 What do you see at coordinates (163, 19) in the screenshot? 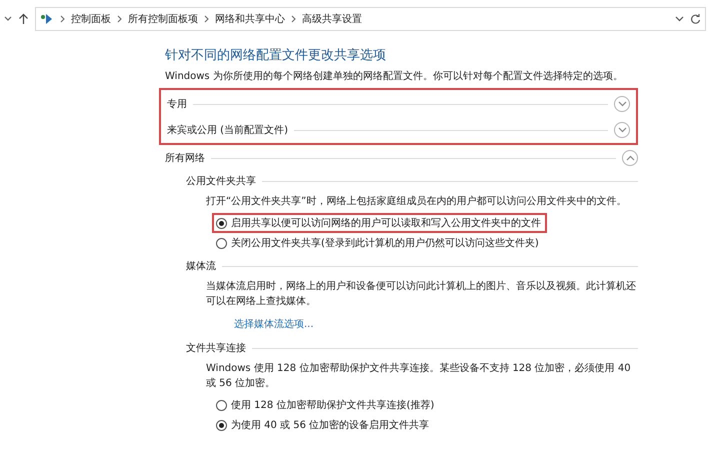
I see `breadcrumb-item: 所有控制面板项` at bounding box center [163, 19].